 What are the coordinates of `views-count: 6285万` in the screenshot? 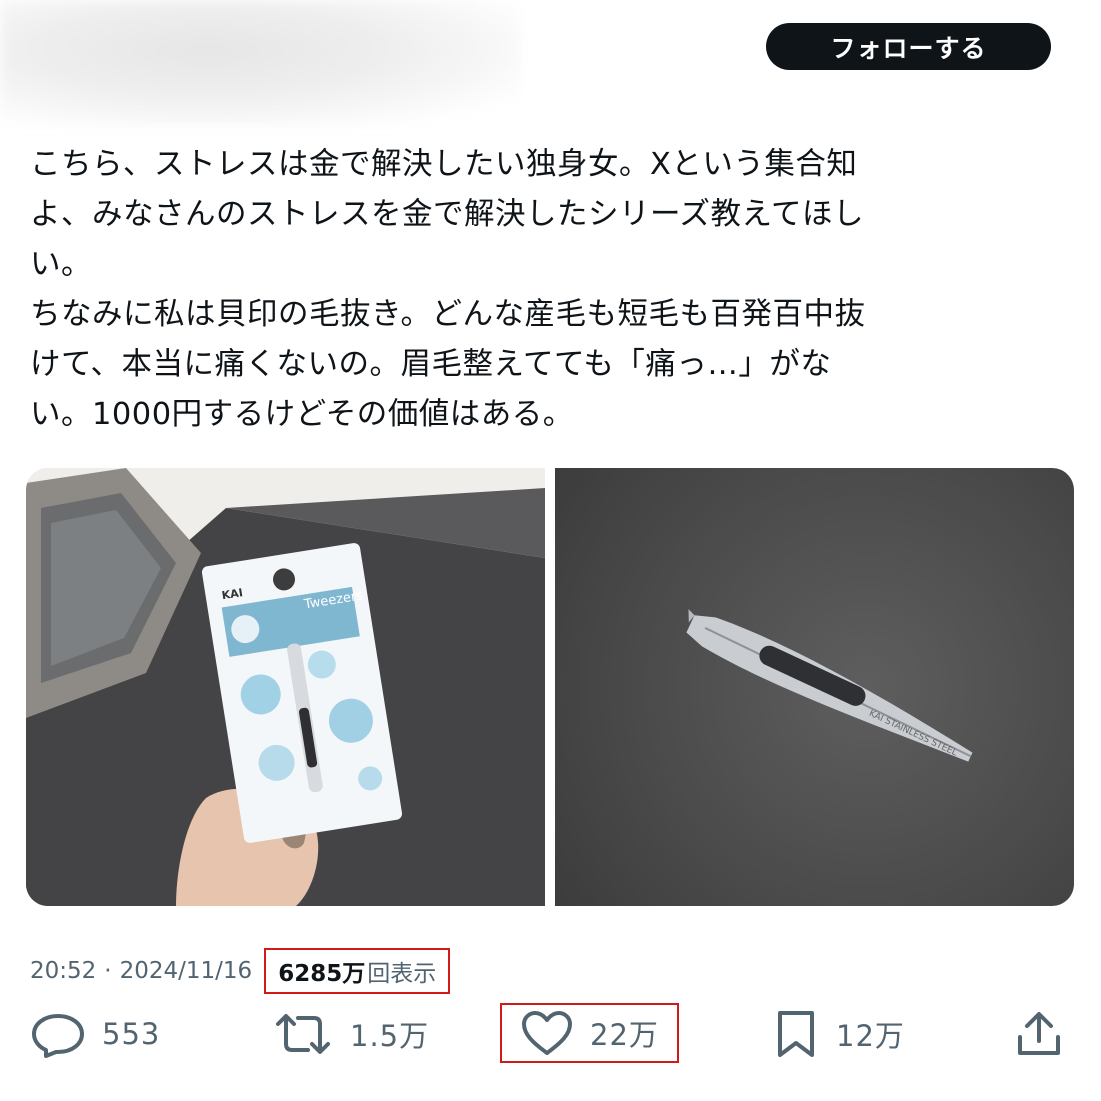 It's located at (322, 974).